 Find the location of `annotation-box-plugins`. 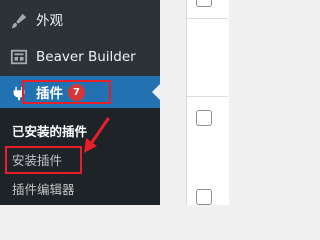

annotation-box-plugins is located at coordinates (66, 92).